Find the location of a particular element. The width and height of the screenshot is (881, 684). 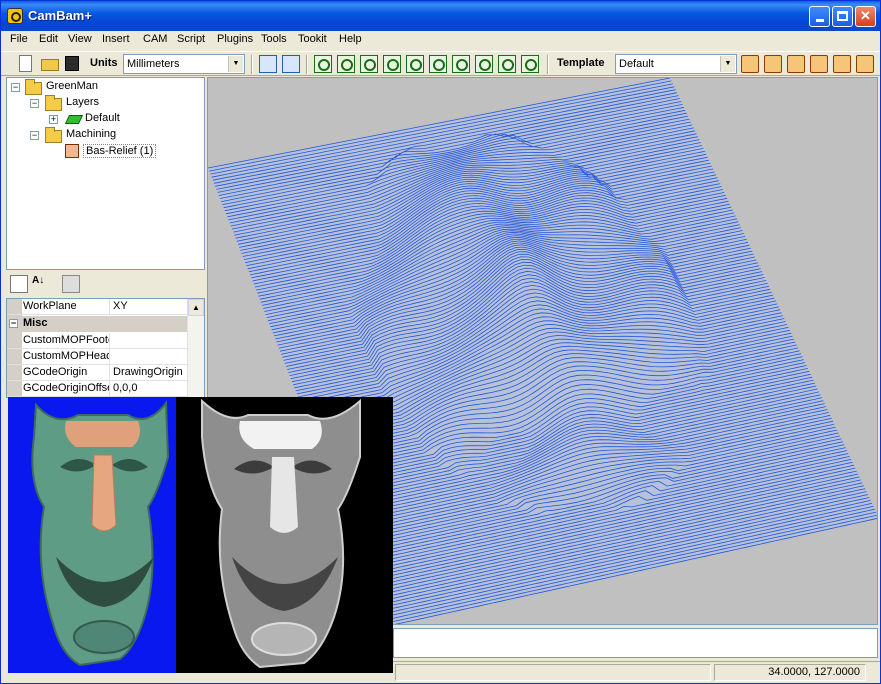

tree-node-default-layer: + Default is located at coordinates (105, 119).